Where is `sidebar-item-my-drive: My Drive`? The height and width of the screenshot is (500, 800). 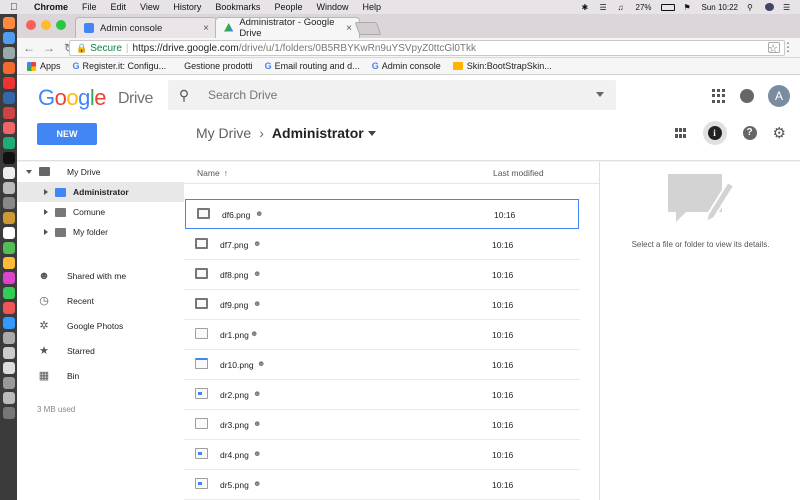
sidebar-item-my-drive: My Drive is located at coordinates (100, 172).